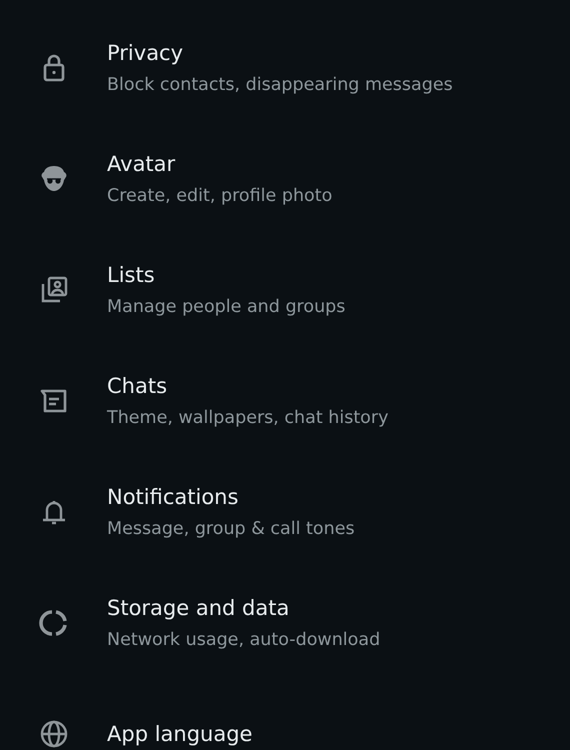 Image resolution: width=570 pixels, height=750 pixels. I want to click on setting-subtitle: Manage people and groups, so click(226, 306).